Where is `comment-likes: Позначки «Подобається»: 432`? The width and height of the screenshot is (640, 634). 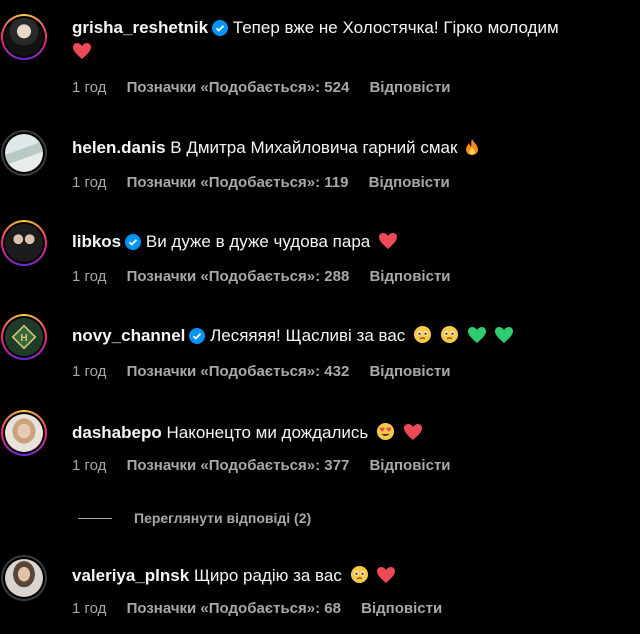 comment-likes: Позначки «Подобається»: 432 is located at coordinates (238, 371).